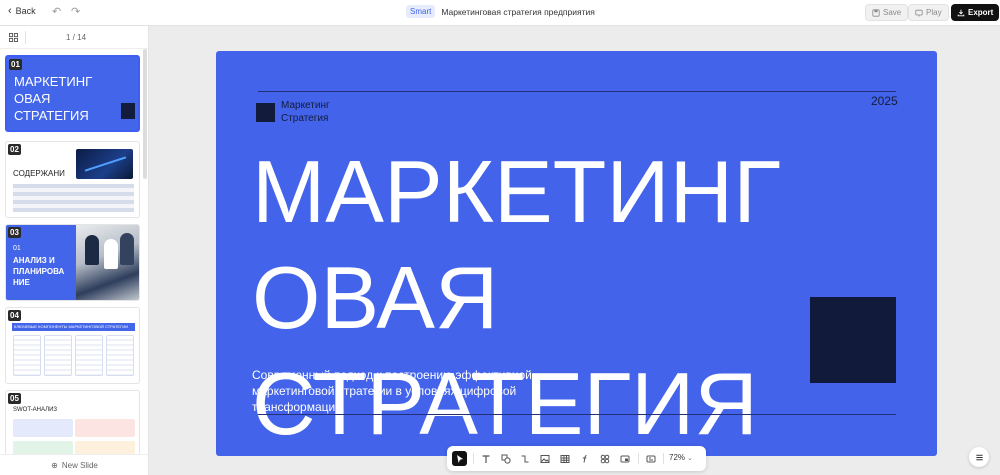  Describe the element at coordinates (919, 13) in the screenshot. I see `play-icon` at that location.